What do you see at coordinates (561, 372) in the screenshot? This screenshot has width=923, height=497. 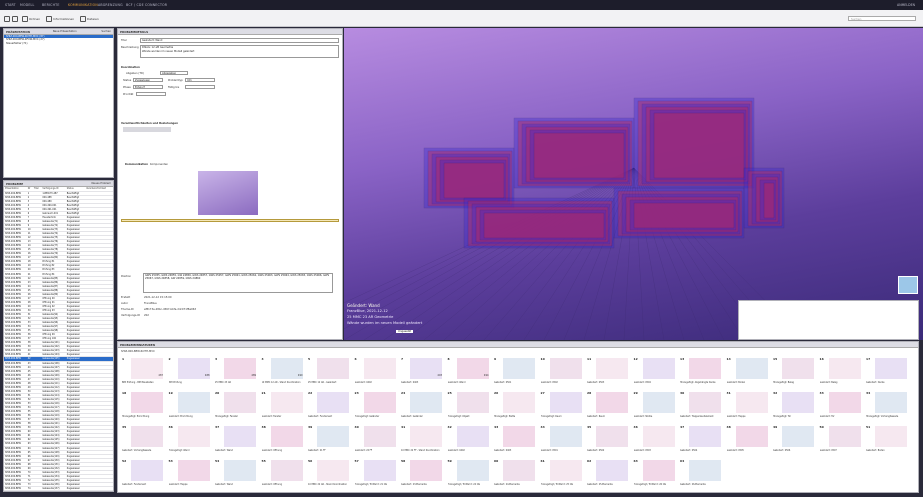 I see `thumbnail-card: 10 Geändert: 0502` at bounding box center [561, 372].